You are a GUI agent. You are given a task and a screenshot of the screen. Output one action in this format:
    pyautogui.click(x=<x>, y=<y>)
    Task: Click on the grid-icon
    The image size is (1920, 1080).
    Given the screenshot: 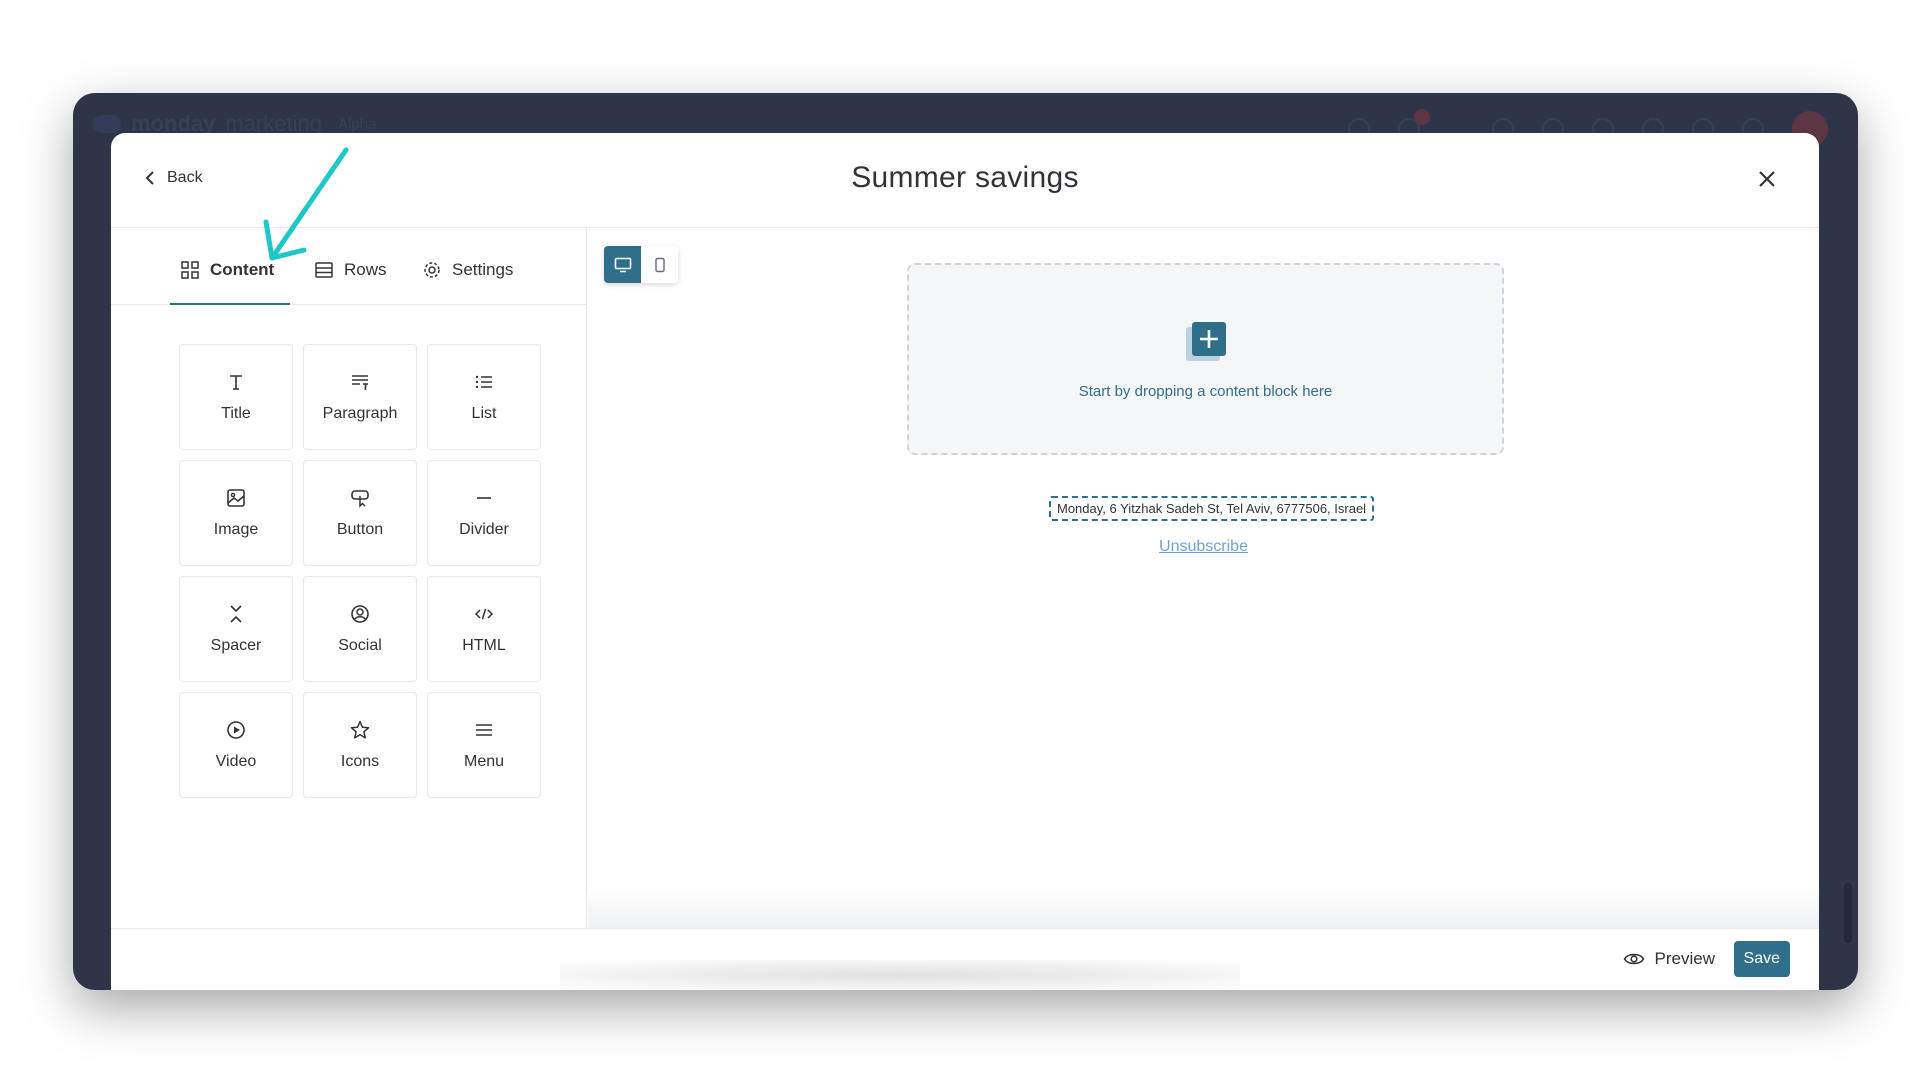 What is the action you would take?
    pyautogui.click(x=190, y=270)
    